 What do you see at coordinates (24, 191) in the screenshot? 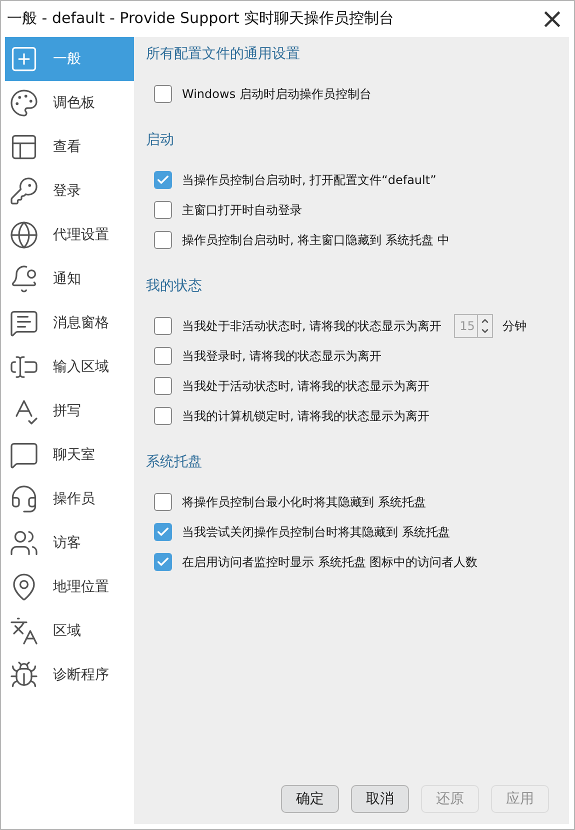
I see `key-icon` at bounding box center [24, 191].